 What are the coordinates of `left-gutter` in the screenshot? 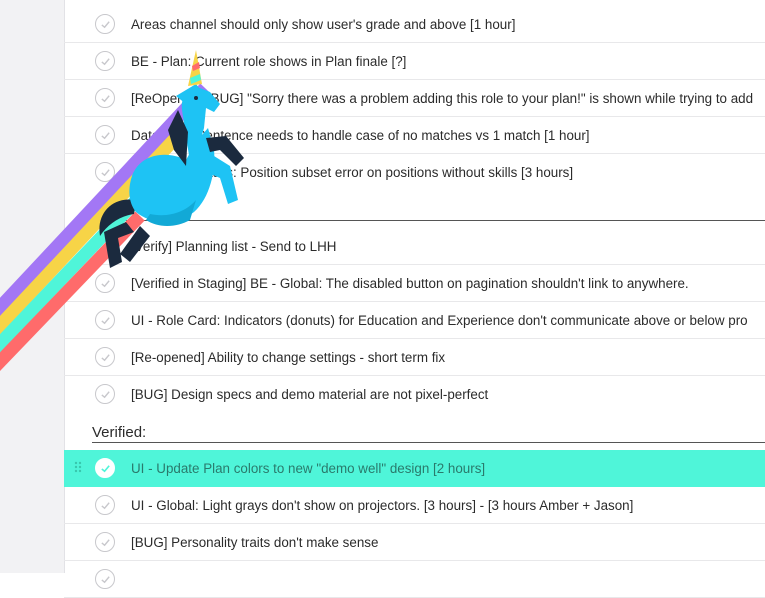 It's located at (32, 286).